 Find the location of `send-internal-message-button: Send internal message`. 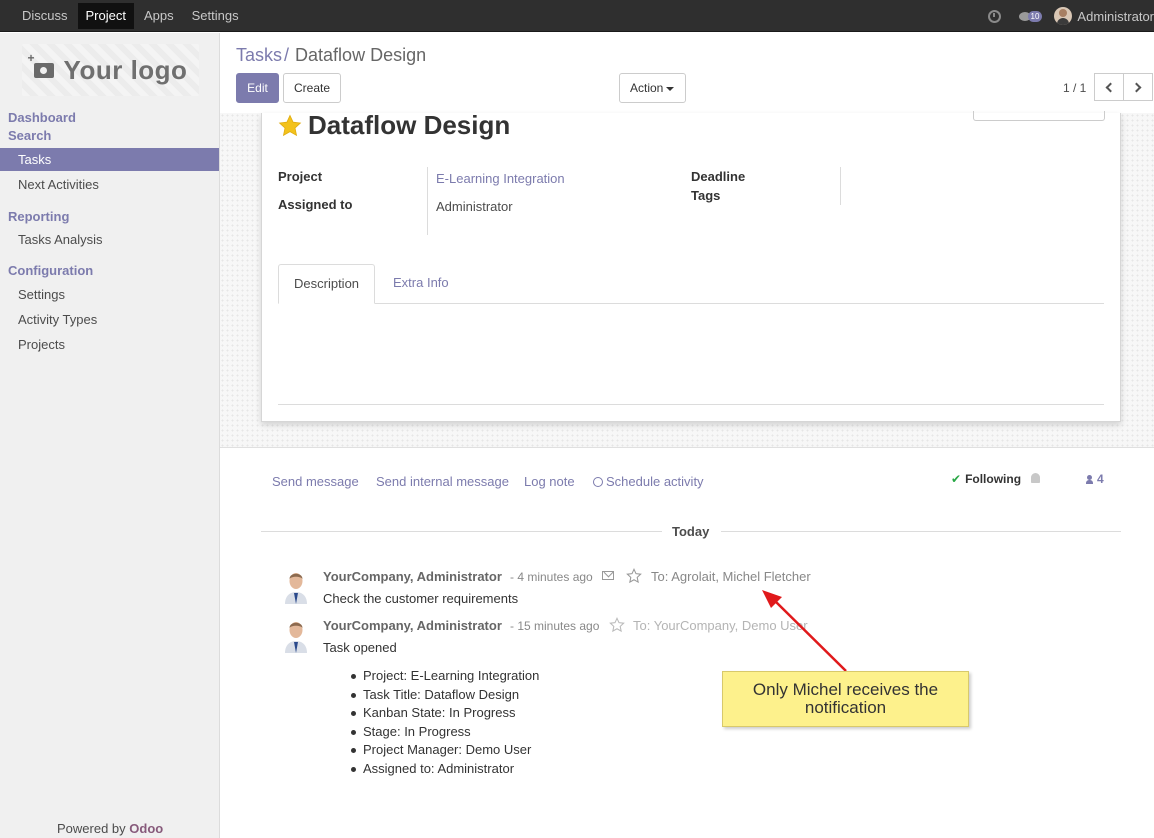

send-internal-message-button: Send internal message is located at coordinates (442, 481).